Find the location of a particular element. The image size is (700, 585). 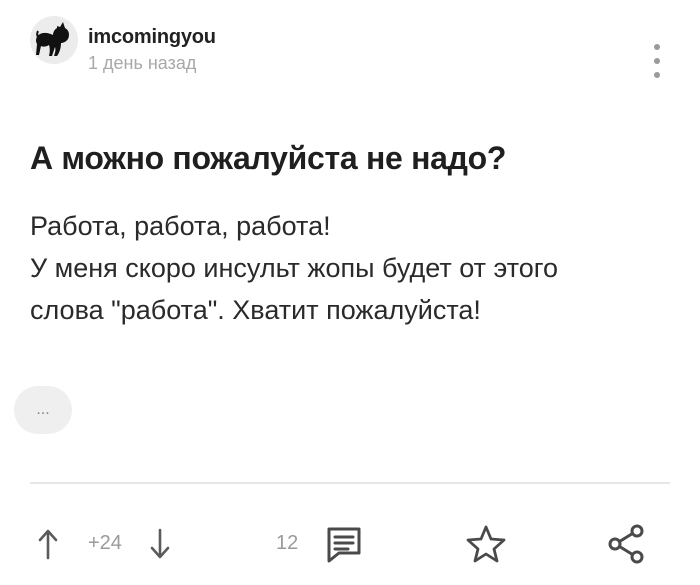

more-vertical-icon is located at coordinates (657, 61).